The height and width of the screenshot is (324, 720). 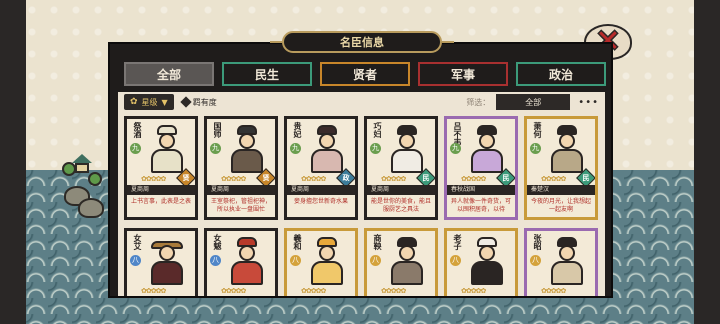 What do you see at coordinates (217, 242) in the screenshot?
I see `minister-name: 女魃` at bounding box center [217, 242].